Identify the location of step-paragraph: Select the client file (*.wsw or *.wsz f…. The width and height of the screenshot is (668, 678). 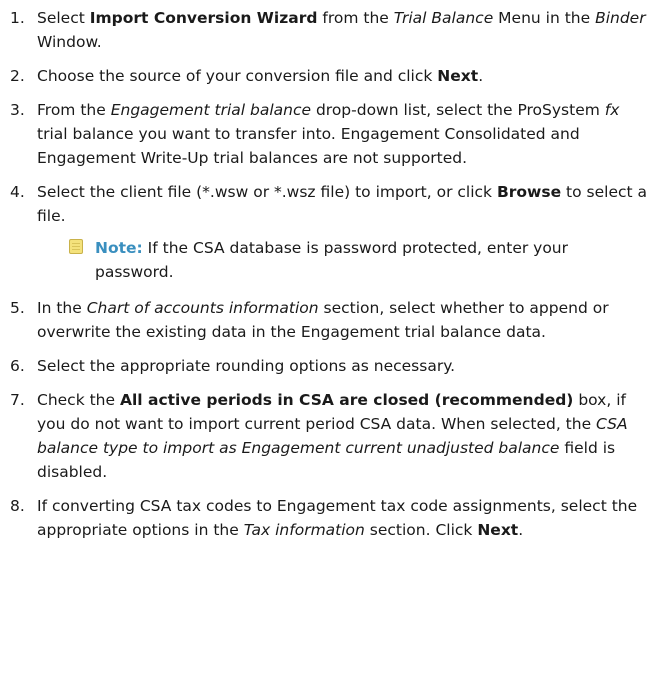
(342, 204).